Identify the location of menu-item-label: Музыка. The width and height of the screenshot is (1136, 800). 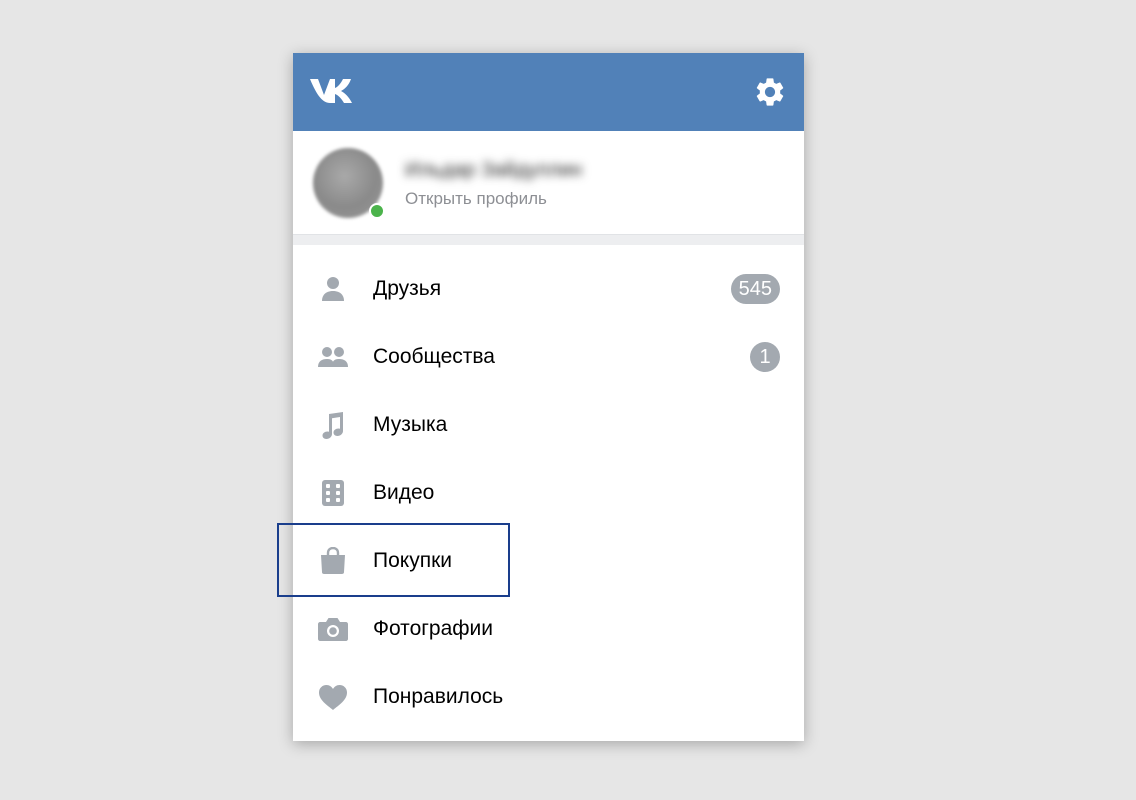
(410, 424).